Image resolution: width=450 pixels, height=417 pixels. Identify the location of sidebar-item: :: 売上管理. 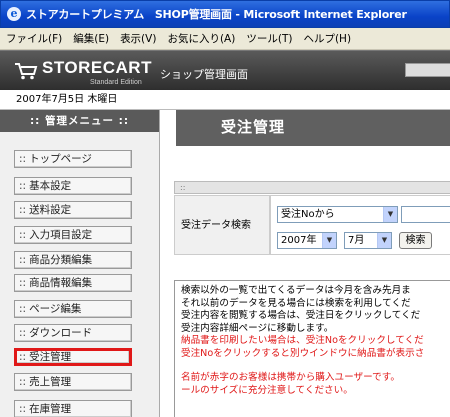
(73, 382).